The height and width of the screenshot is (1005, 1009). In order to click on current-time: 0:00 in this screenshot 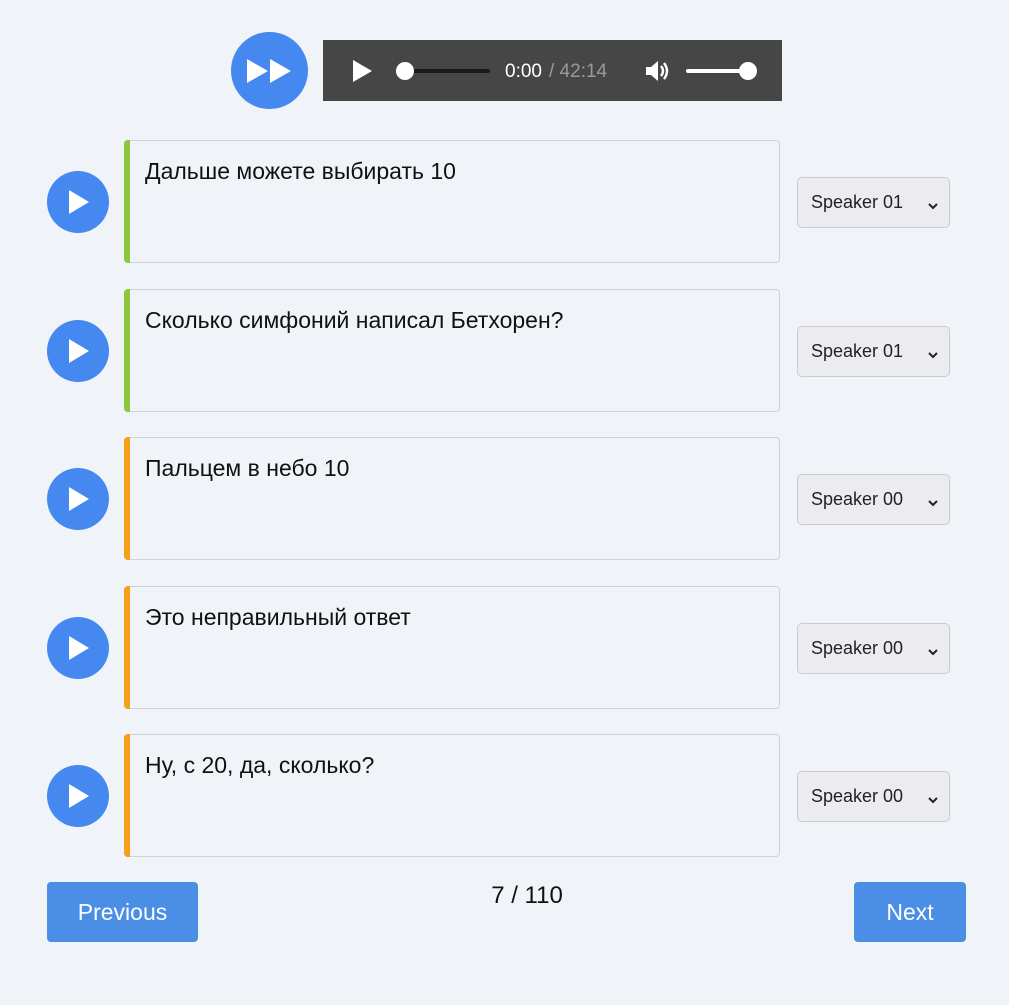, I will do `click(523, 71)`.